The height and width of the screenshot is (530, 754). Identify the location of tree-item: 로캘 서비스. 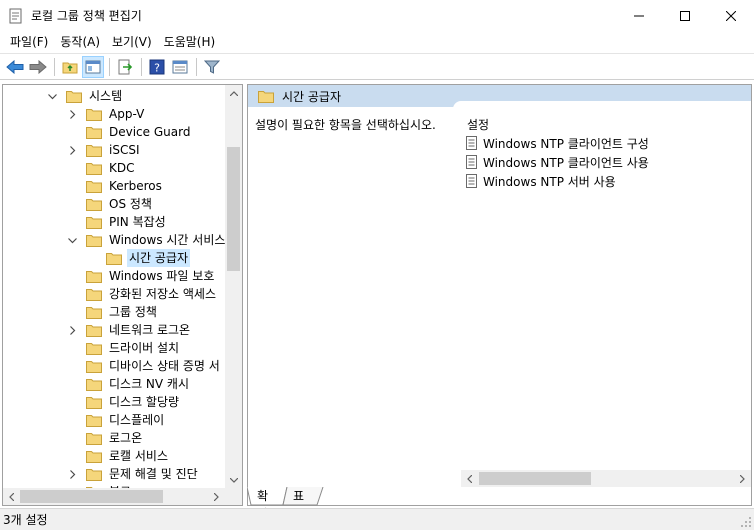
(118, 456).